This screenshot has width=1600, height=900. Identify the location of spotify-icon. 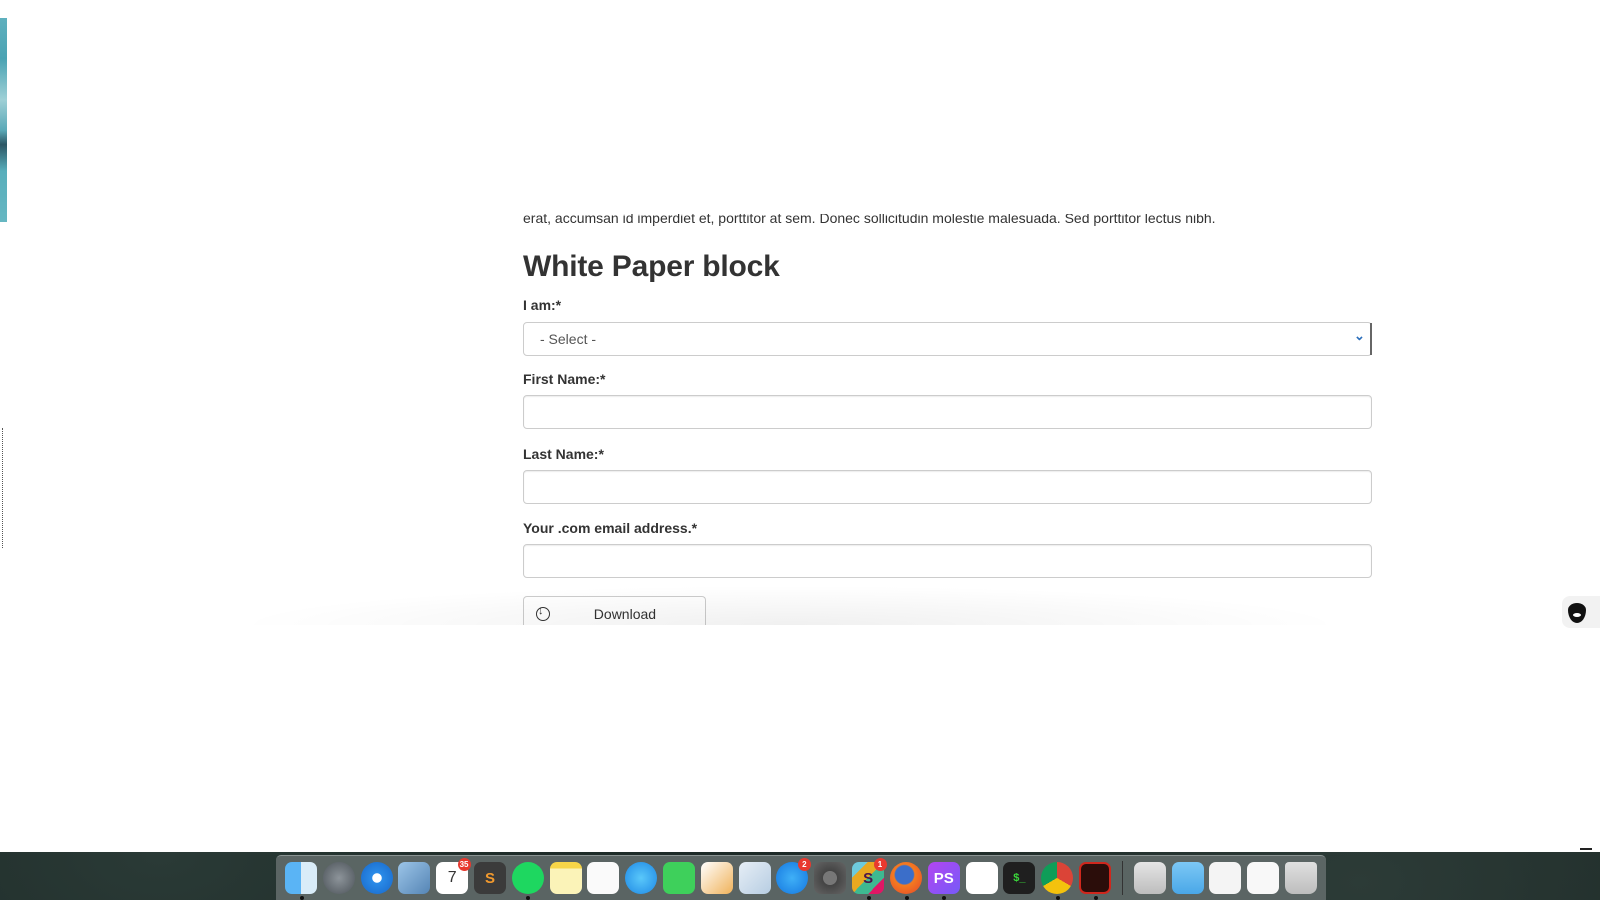
(527, 878).